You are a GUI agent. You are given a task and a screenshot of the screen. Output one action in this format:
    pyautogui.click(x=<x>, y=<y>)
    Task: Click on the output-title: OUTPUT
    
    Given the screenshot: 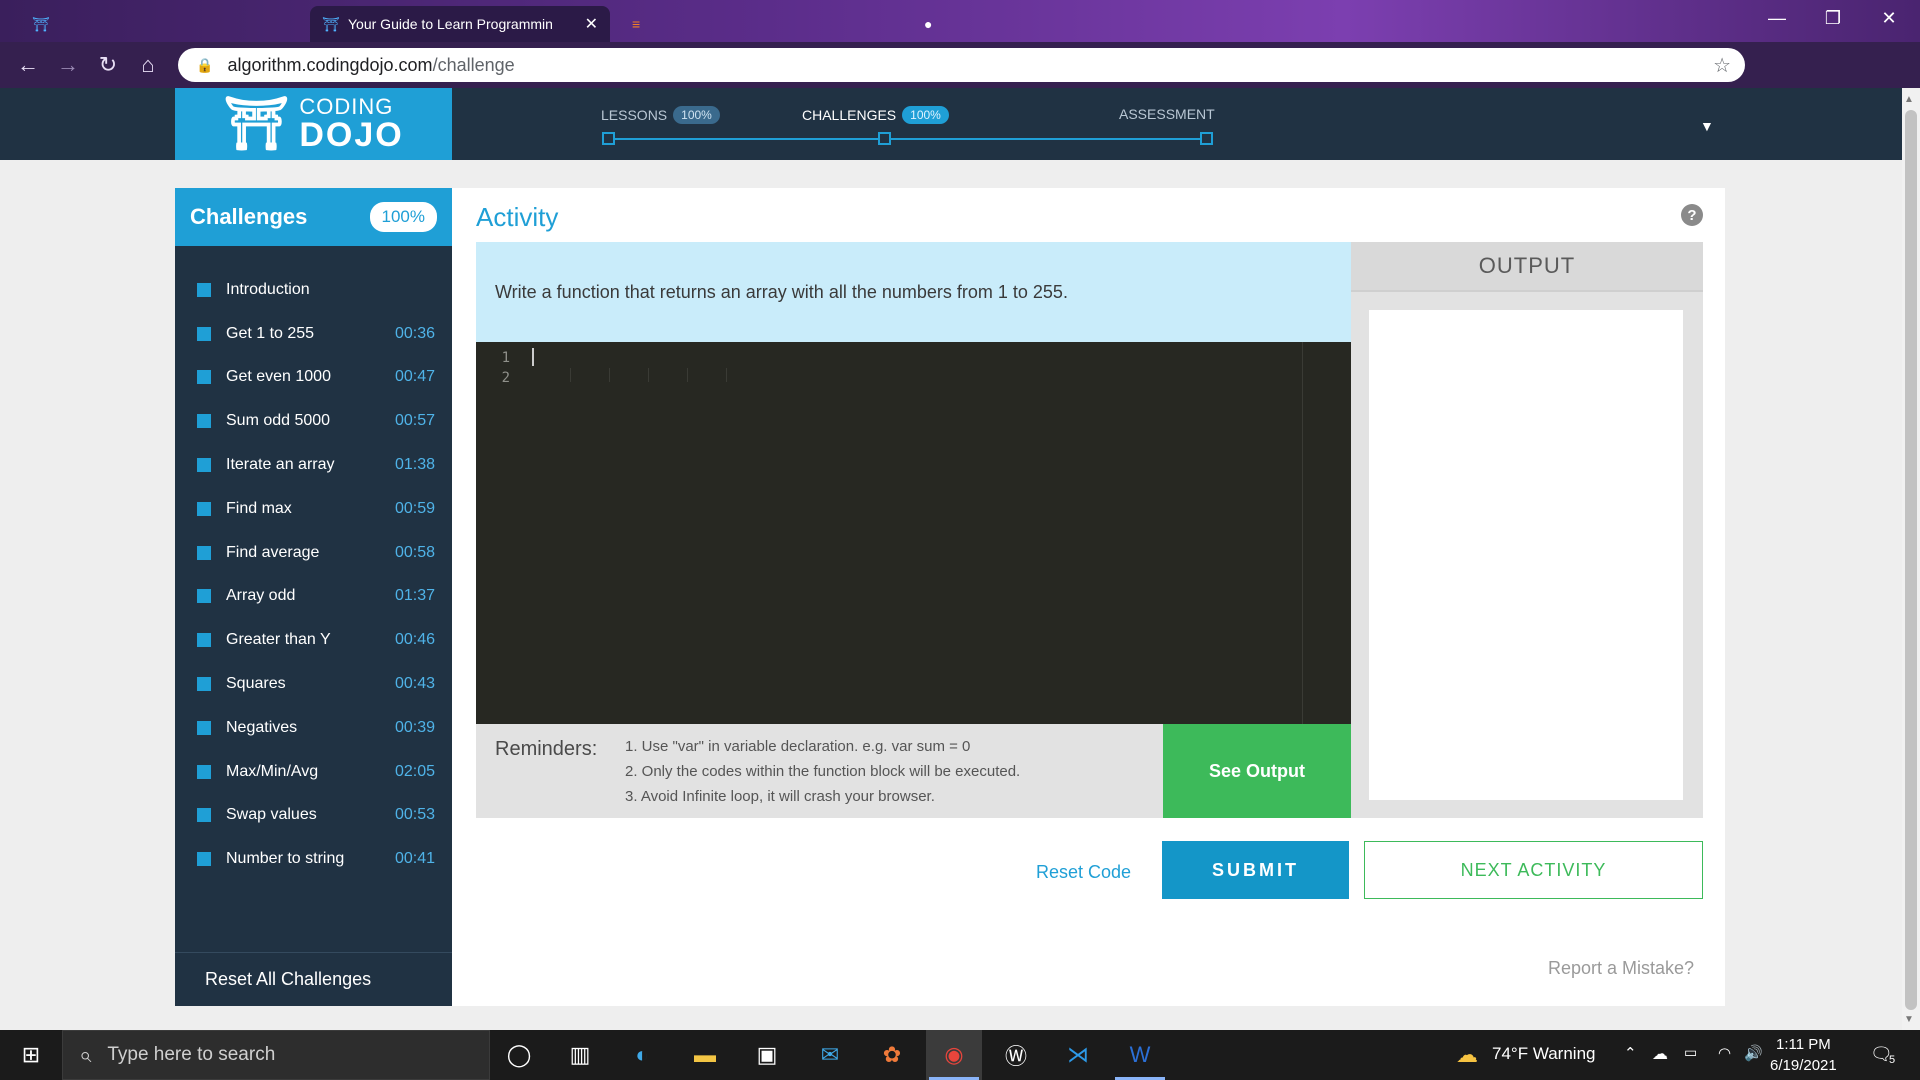 What is the action you would take?
    pyautogui.click(x=1527, y=267)
    